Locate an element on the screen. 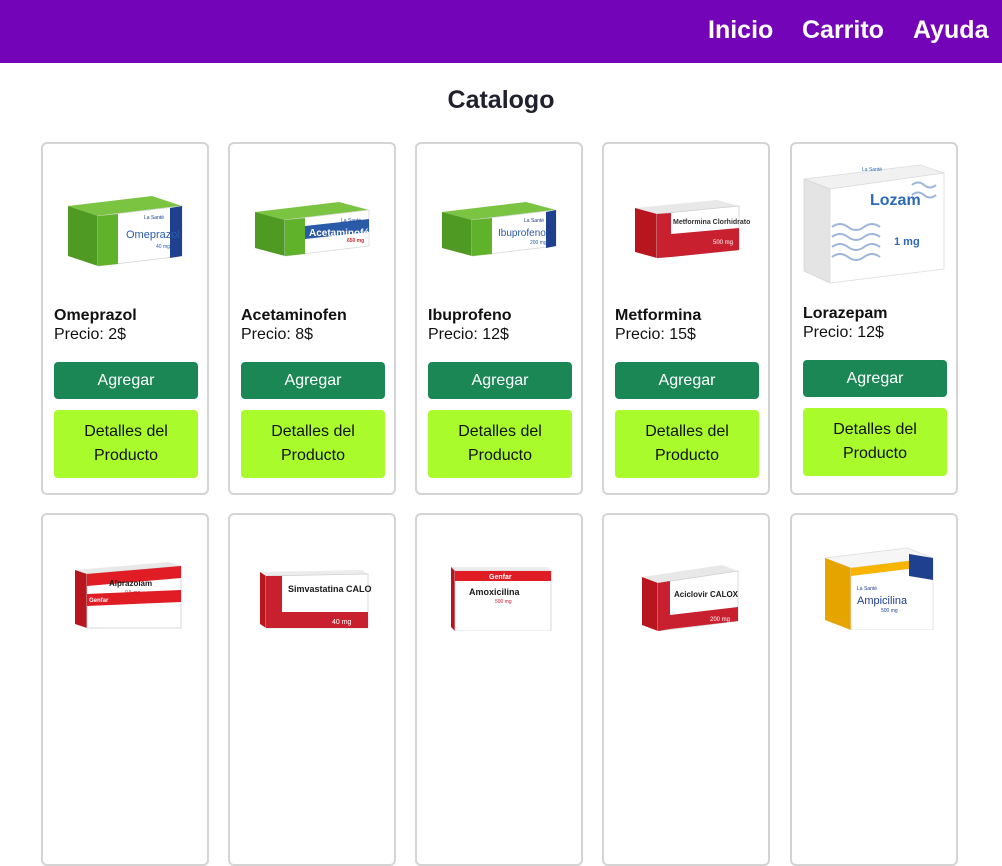 This screenshot has height=866, width=1002. medicine-box-icon: Lozam 1 mg La Santé is located at coordinates (874, 224).